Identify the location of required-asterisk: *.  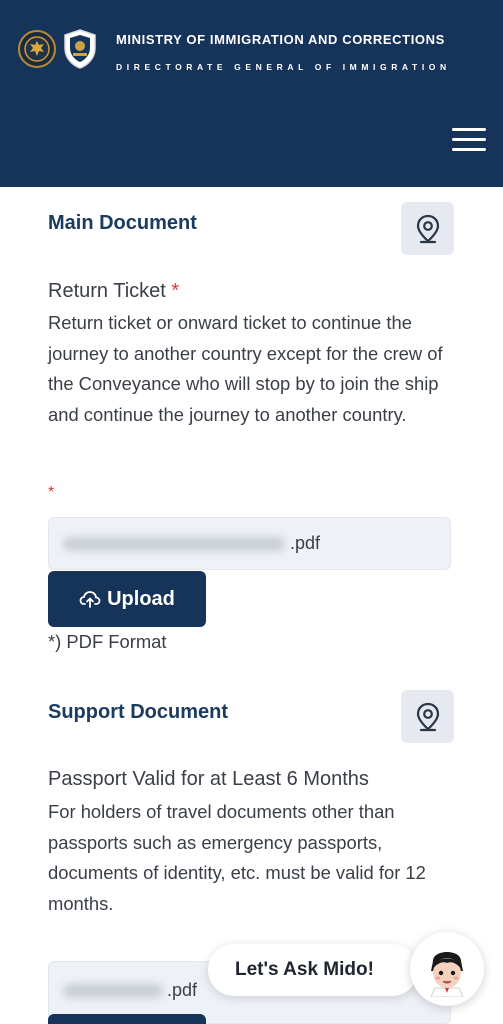
(175, 291).